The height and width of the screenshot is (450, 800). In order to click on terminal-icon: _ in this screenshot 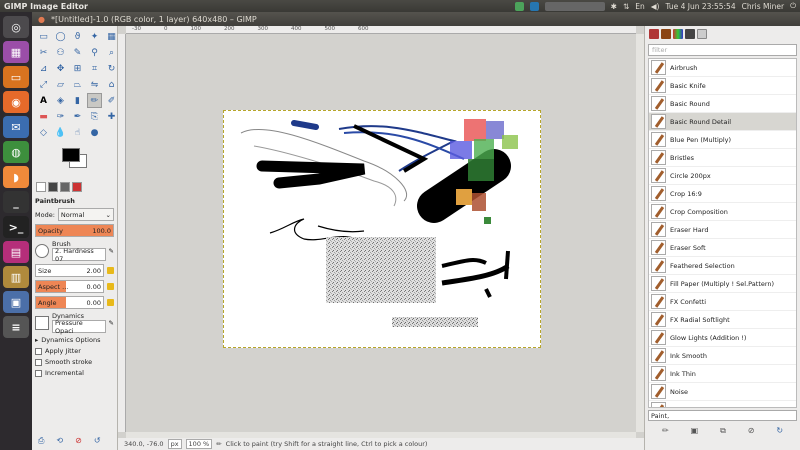, I will do `click(16, 202)`.